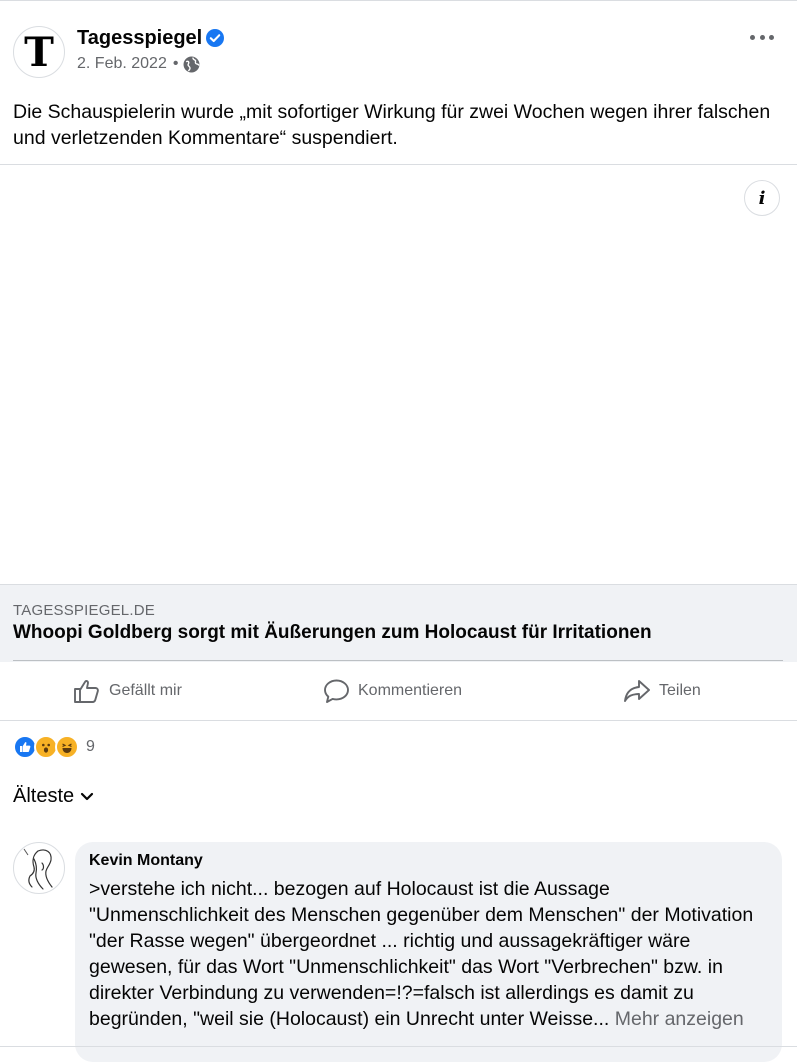 This screenshot has width=797, height=1062. What do you see at coordinates (90, 746) in the screenshot?
I see `reaction-count: 9` at bounding box center [90, 746].